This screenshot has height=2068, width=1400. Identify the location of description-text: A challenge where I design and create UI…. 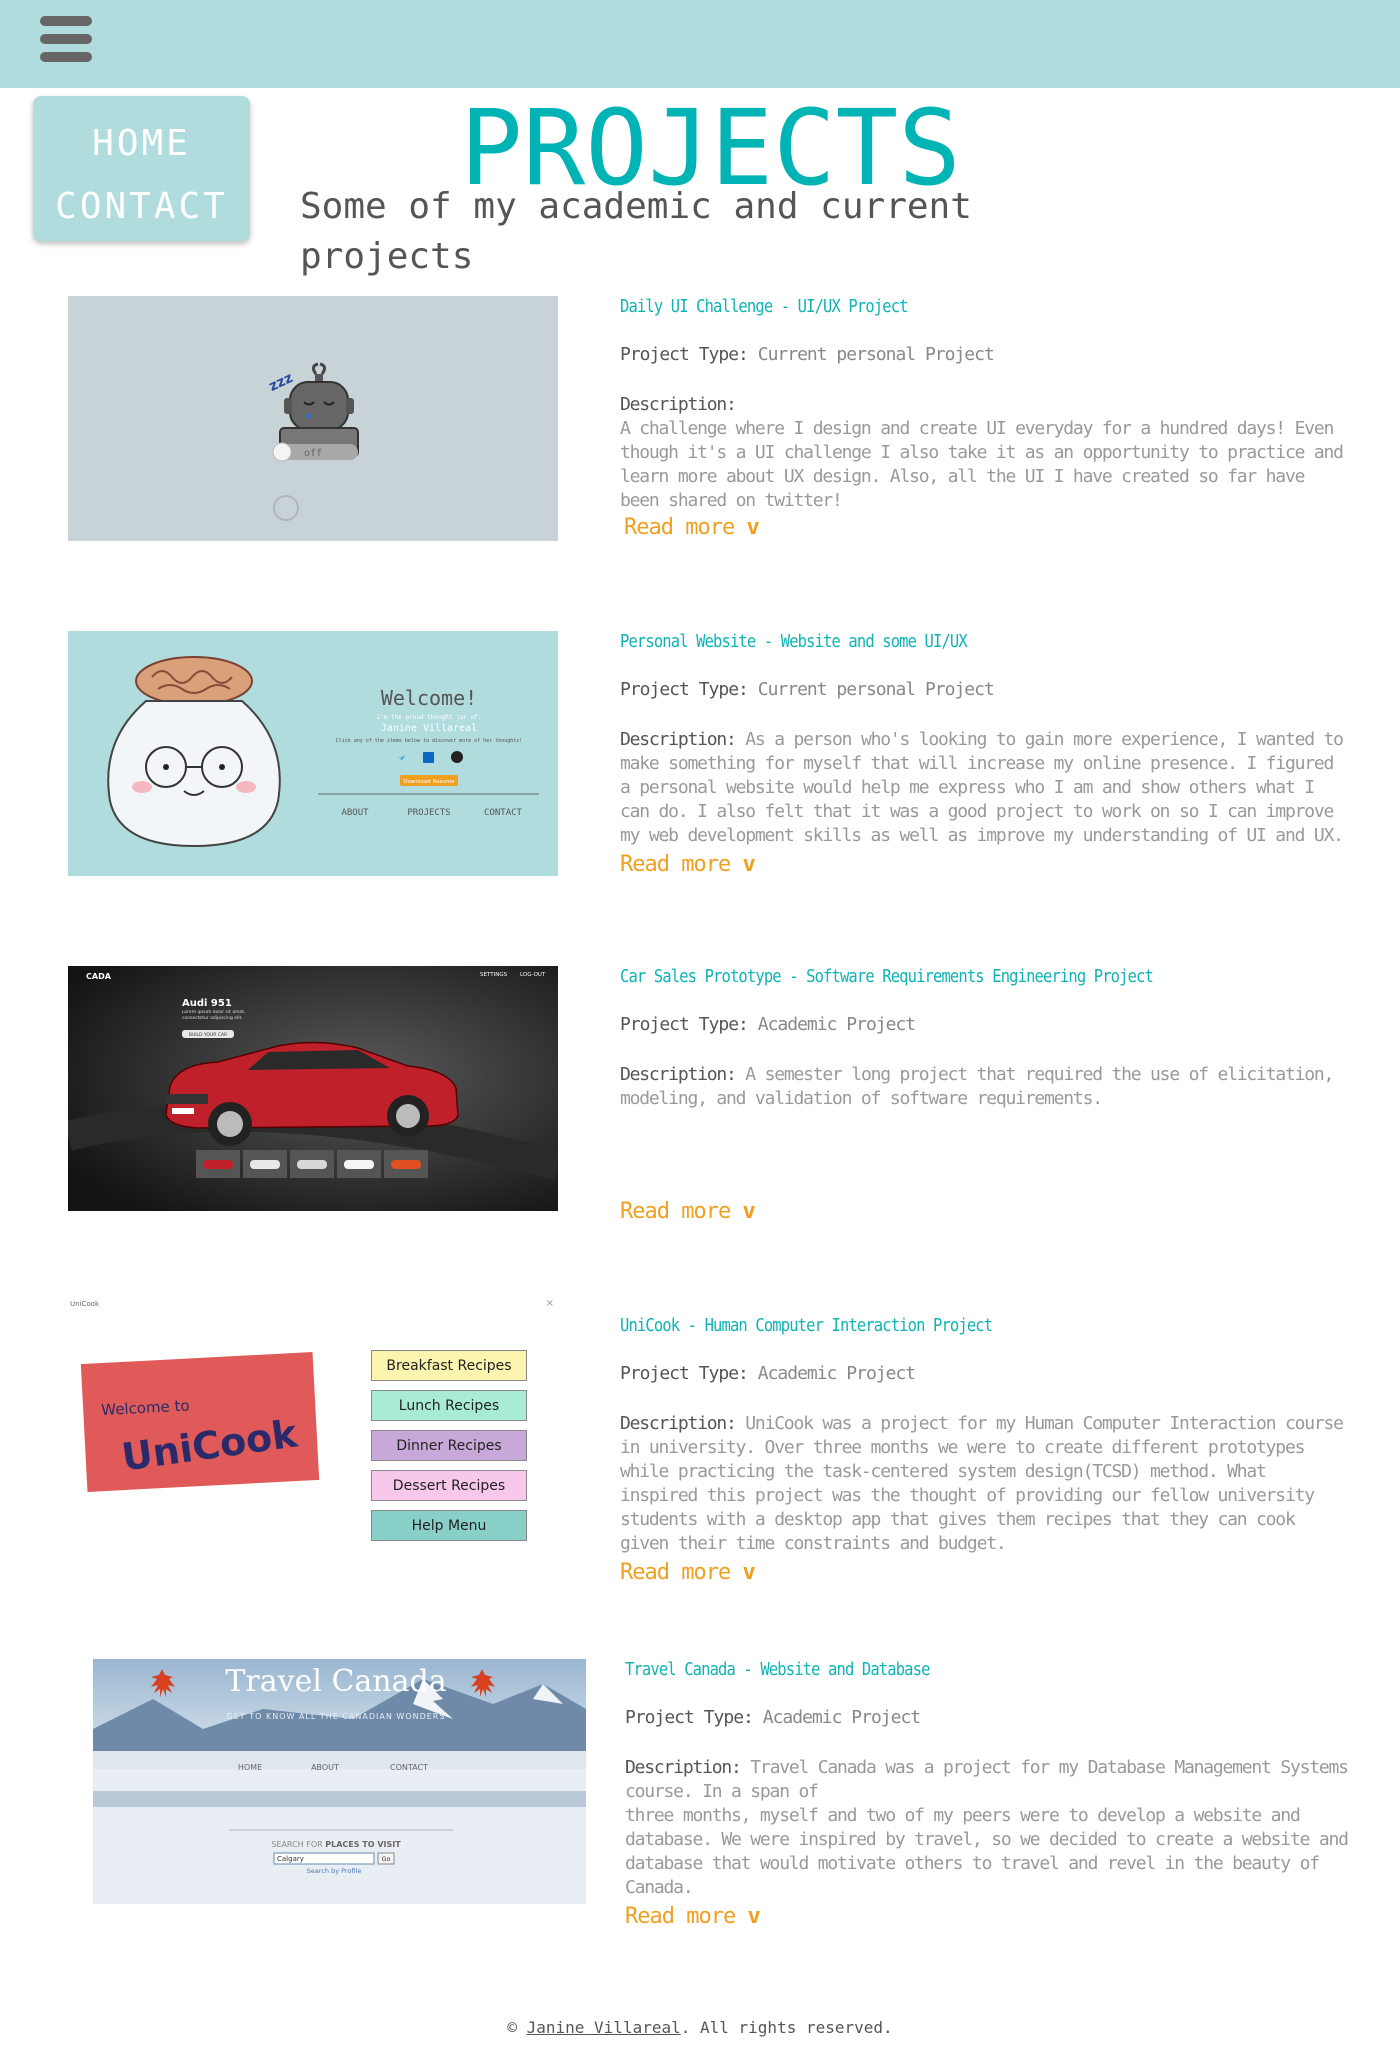
(982, 464).